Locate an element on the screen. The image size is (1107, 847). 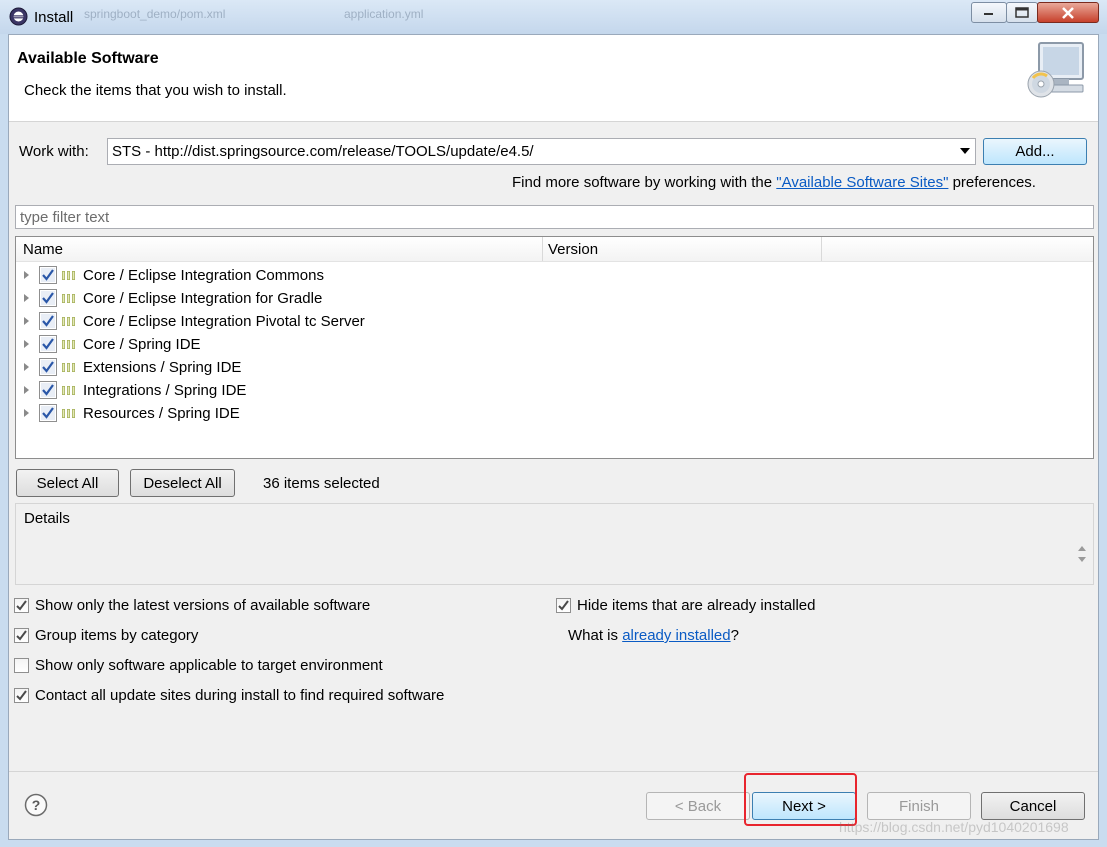
maximize-button is located at coordinates (1022, 12).